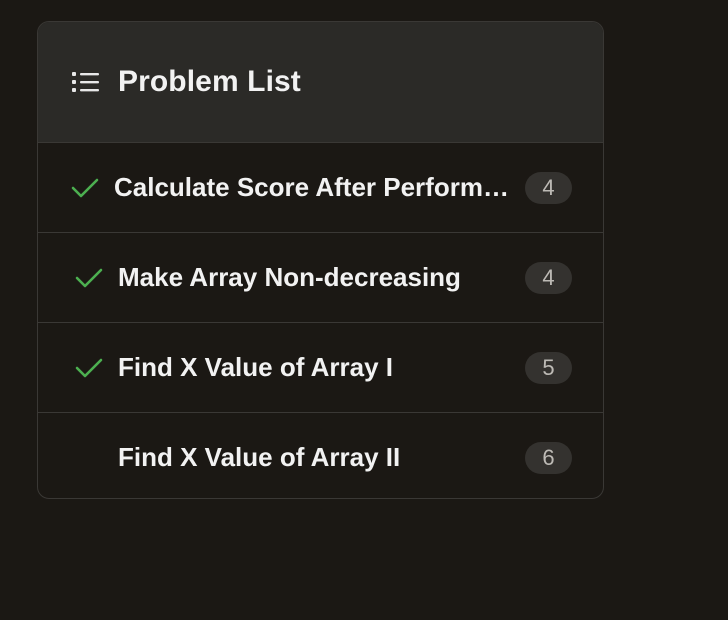  What do you see at coordinates (548, 457) in the screenshot?
I see `count-badge: 6` at bounding box center [548, 457].